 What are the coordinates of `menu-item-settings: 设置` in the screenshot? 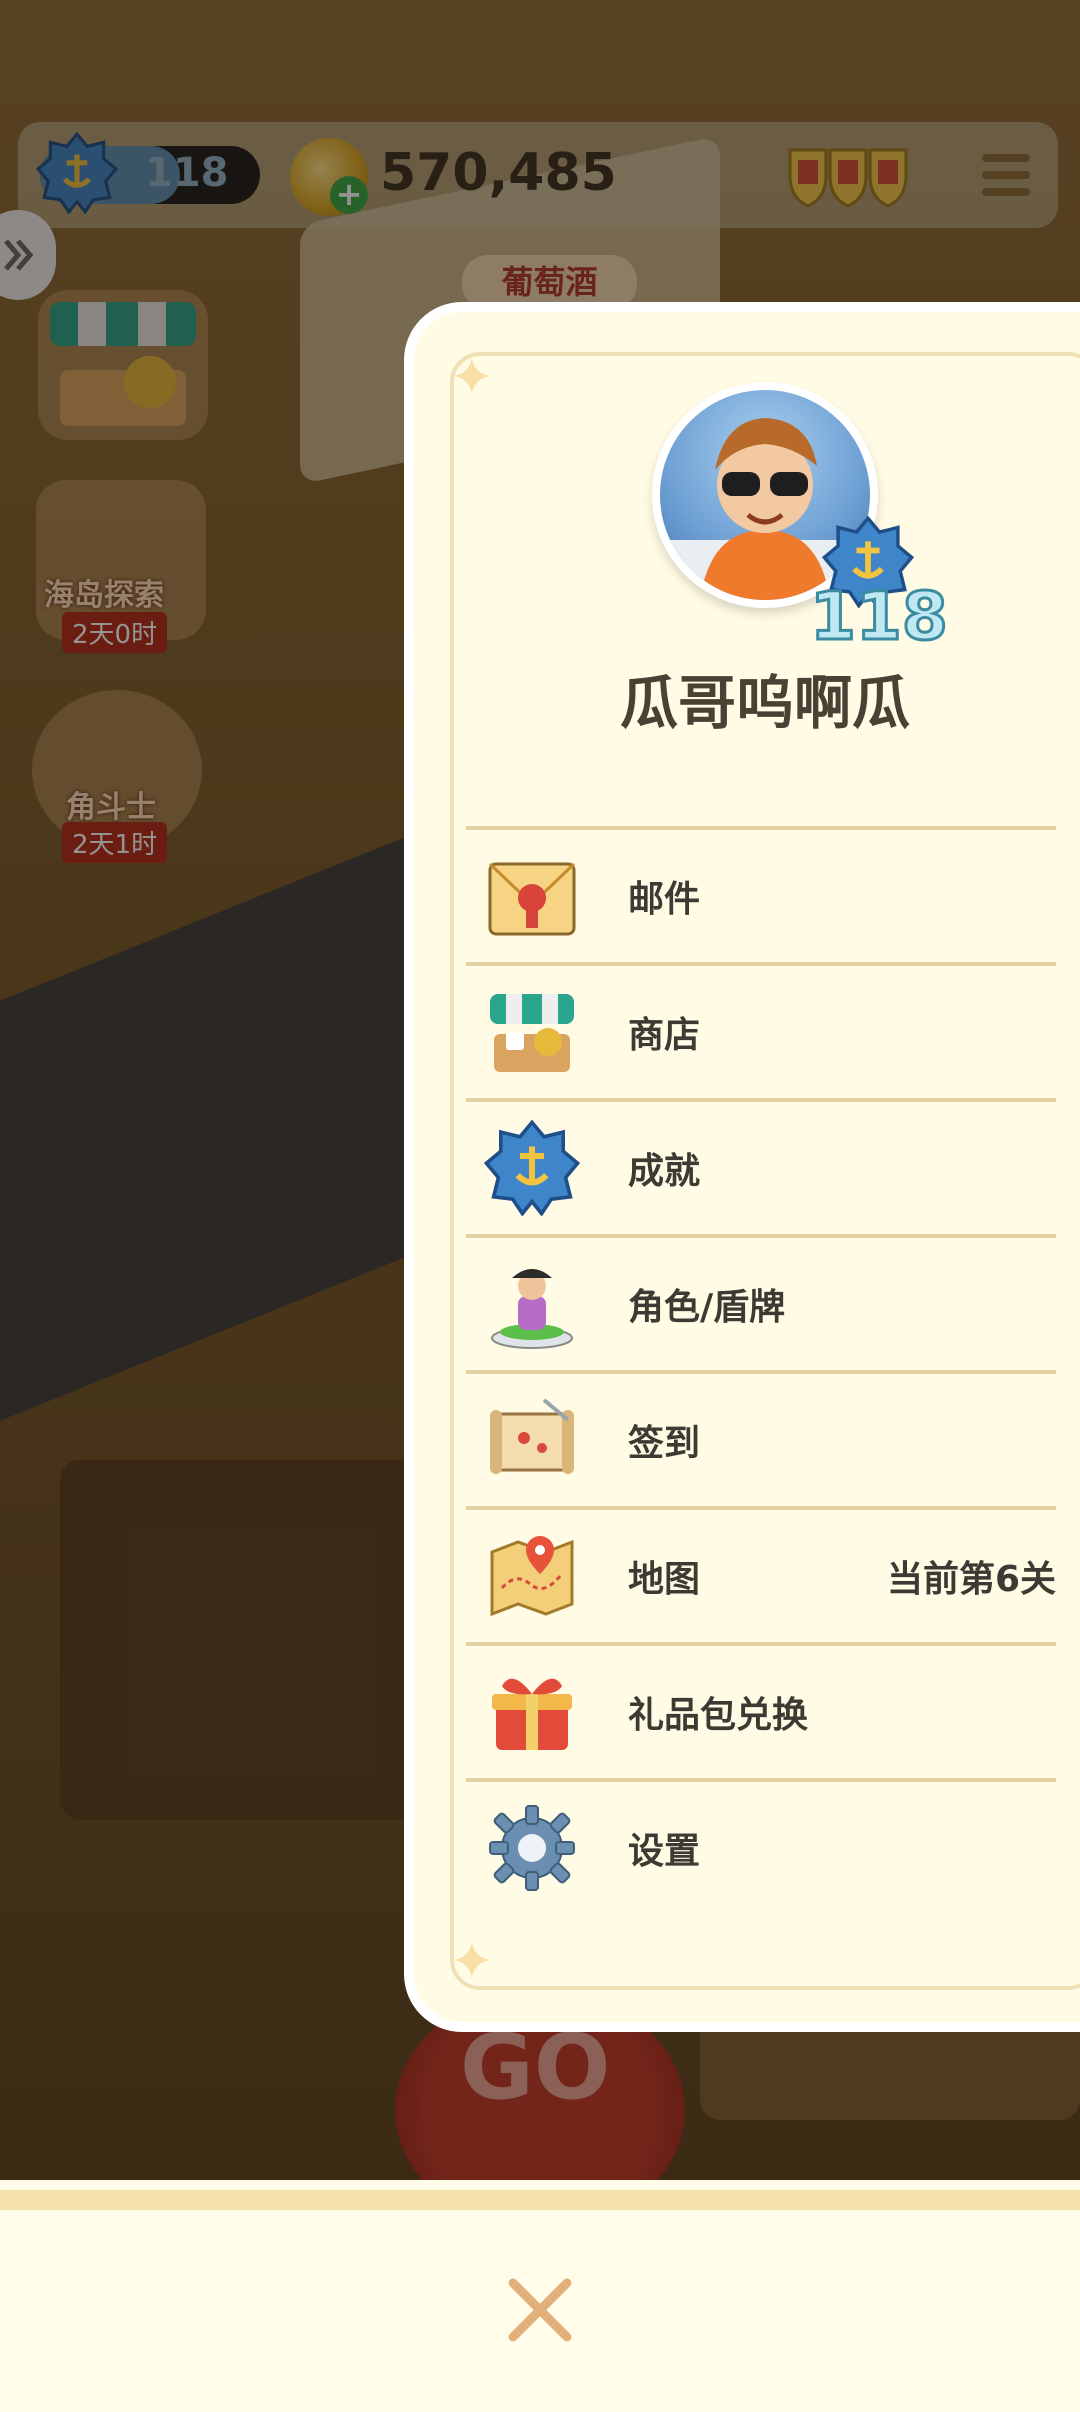 It's located at (761, 1846).